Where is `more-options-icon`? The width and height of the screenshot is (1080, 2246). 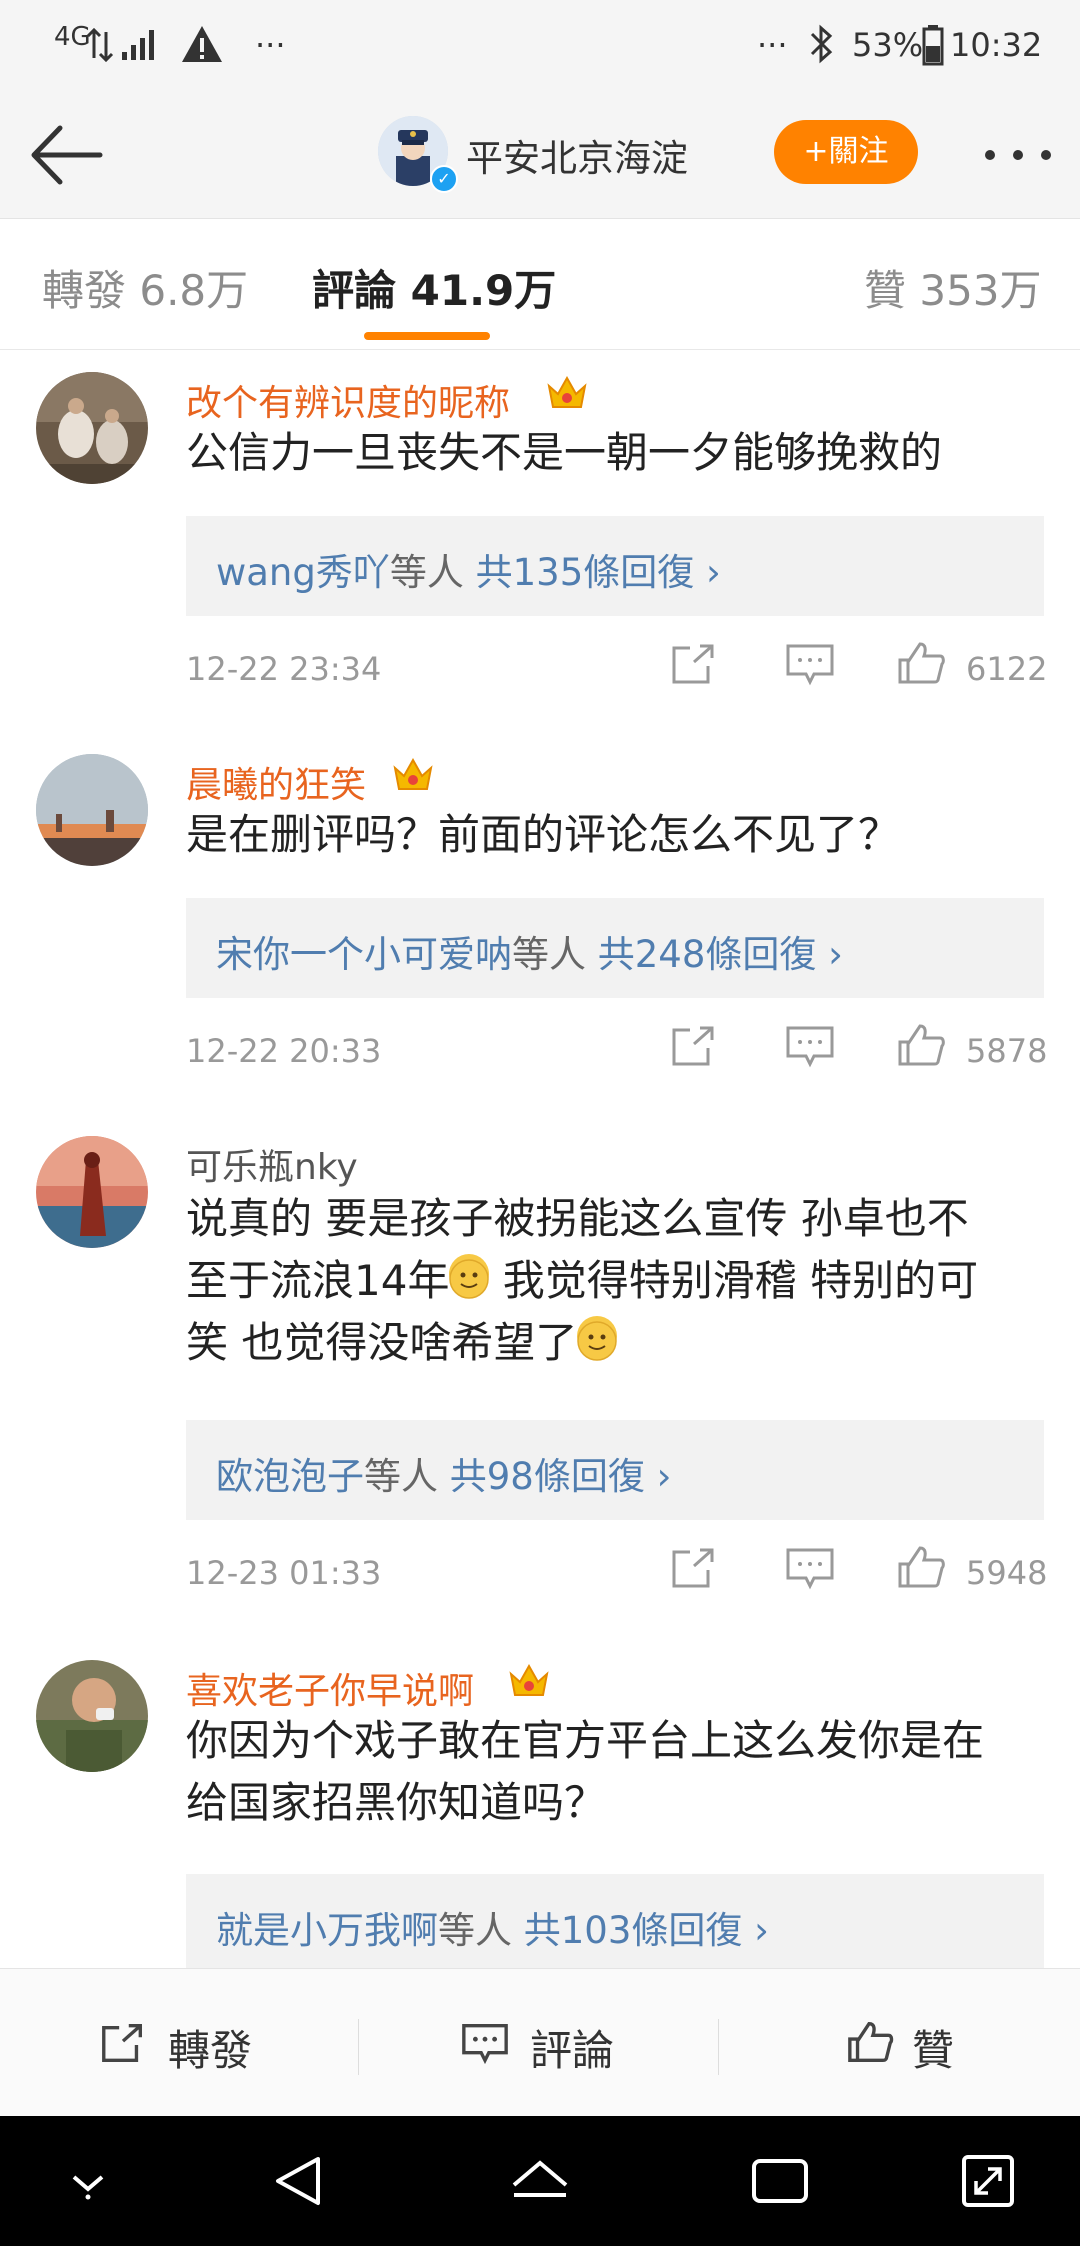
more-options-icon is located at coordinates (1018, 155).